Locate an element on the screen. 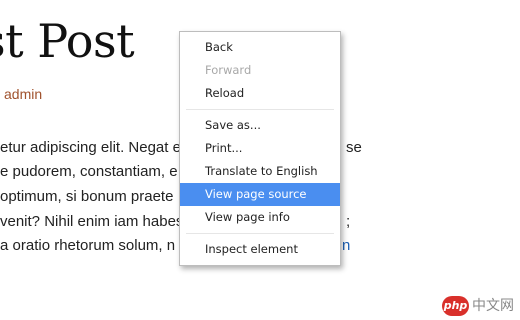  menu-item-inspect-element: Inspect element is located at coordinates (260, 249).